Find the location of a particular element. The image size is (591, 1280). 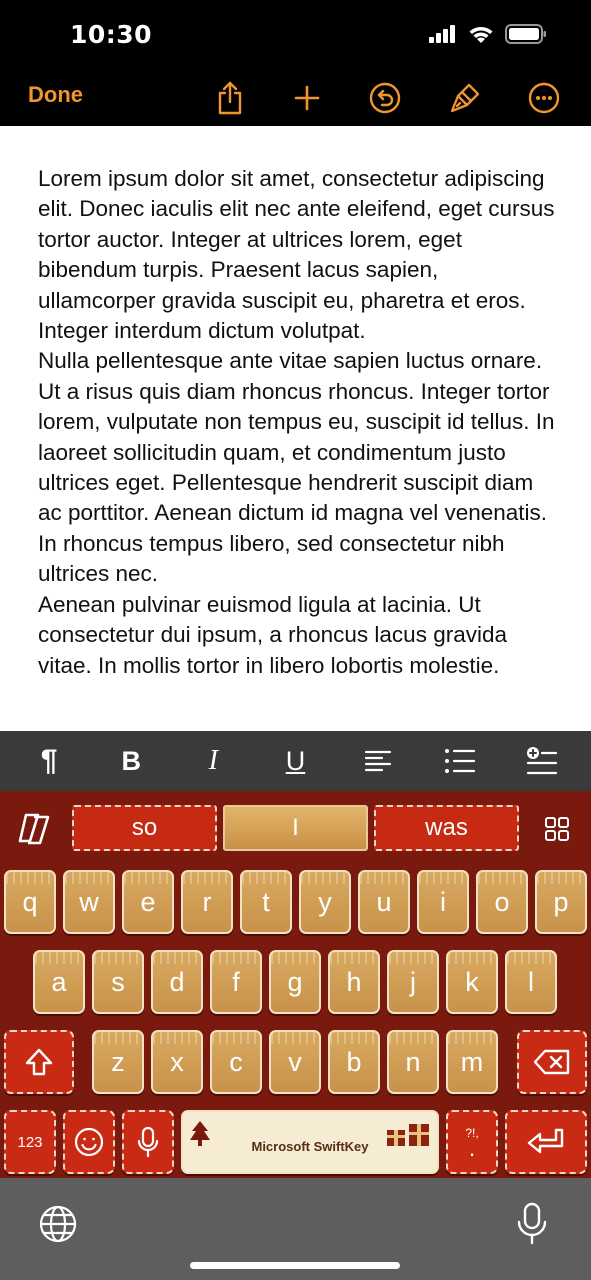

insert-button is located at coordinates (542, 761).